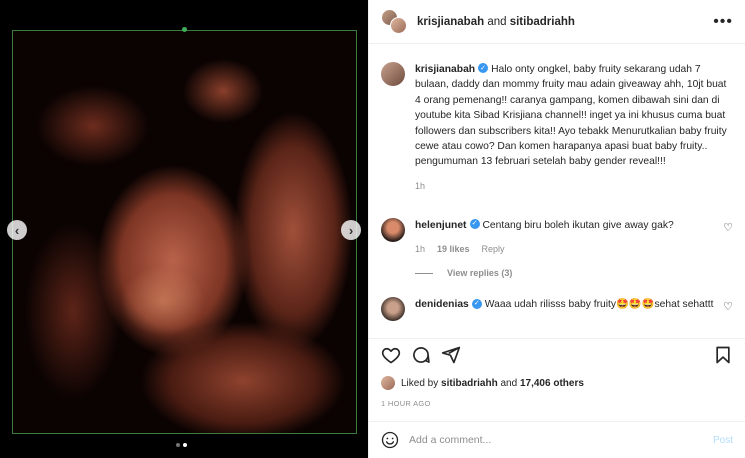  I want to click on comment-text: Centang biru boleh ikutan give away gak?, so click(578, 225).